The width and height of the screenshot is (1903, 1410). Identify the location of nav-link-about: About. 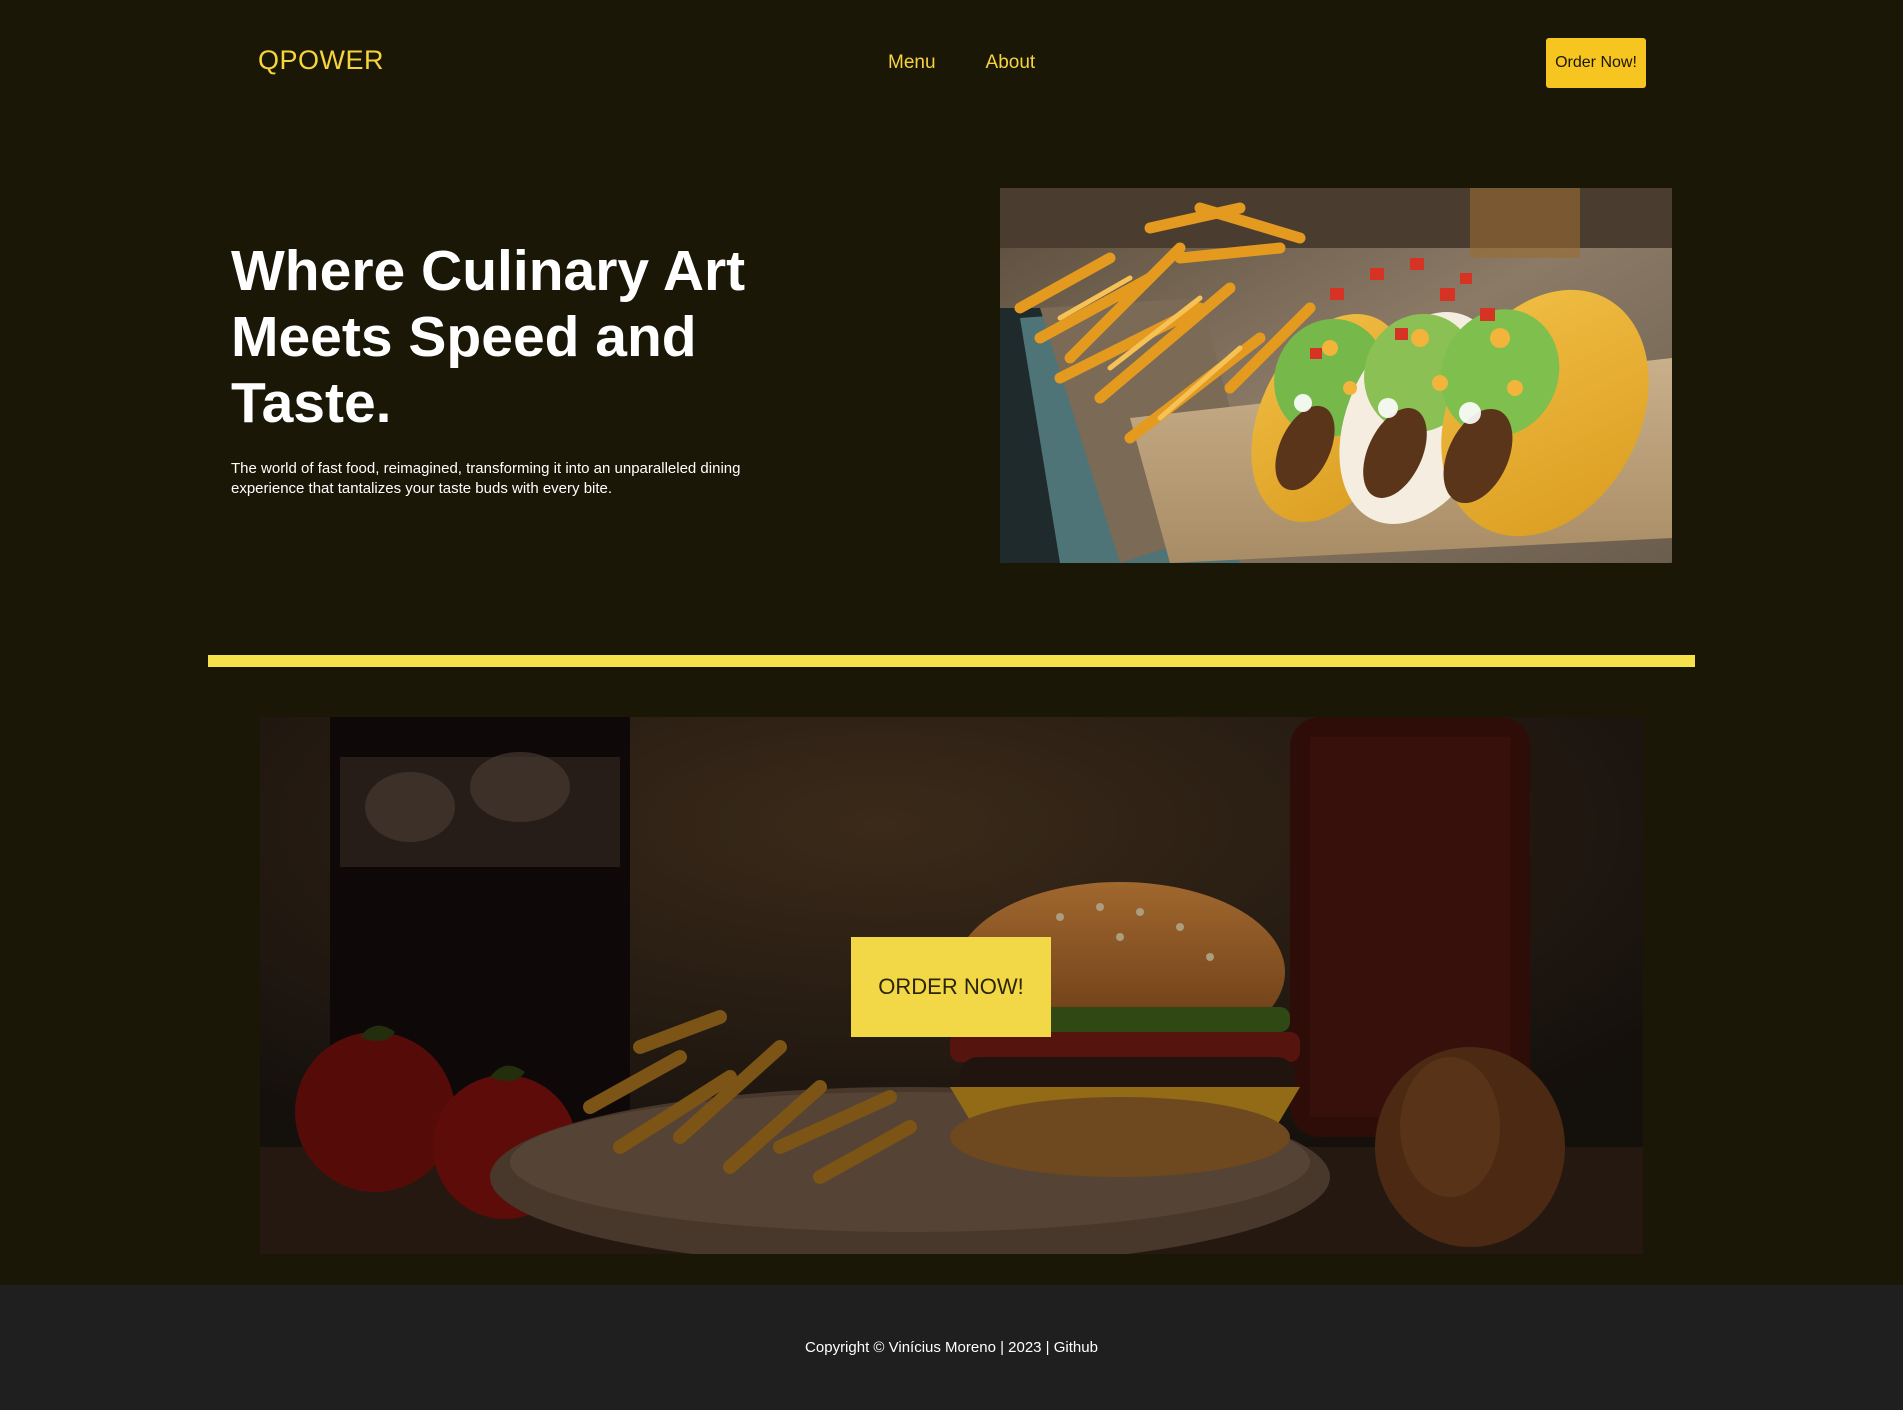
(1011, 63).